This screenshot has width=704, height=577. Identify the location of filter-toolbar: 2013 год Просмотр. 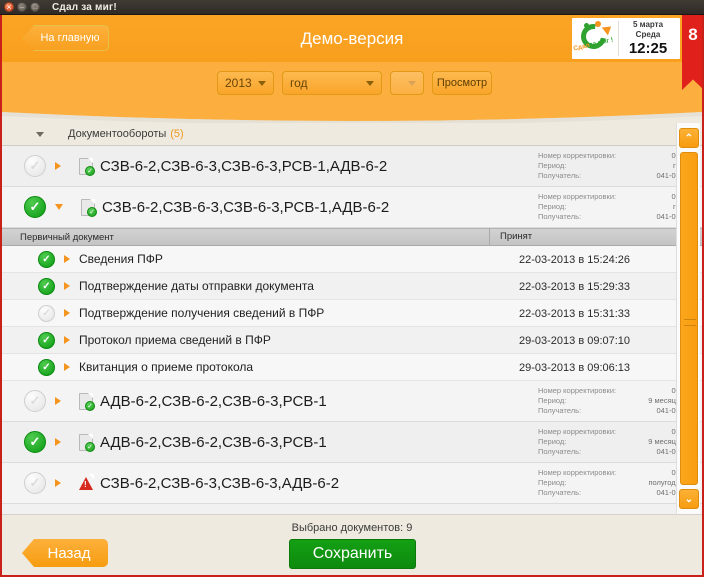
(352, 83).